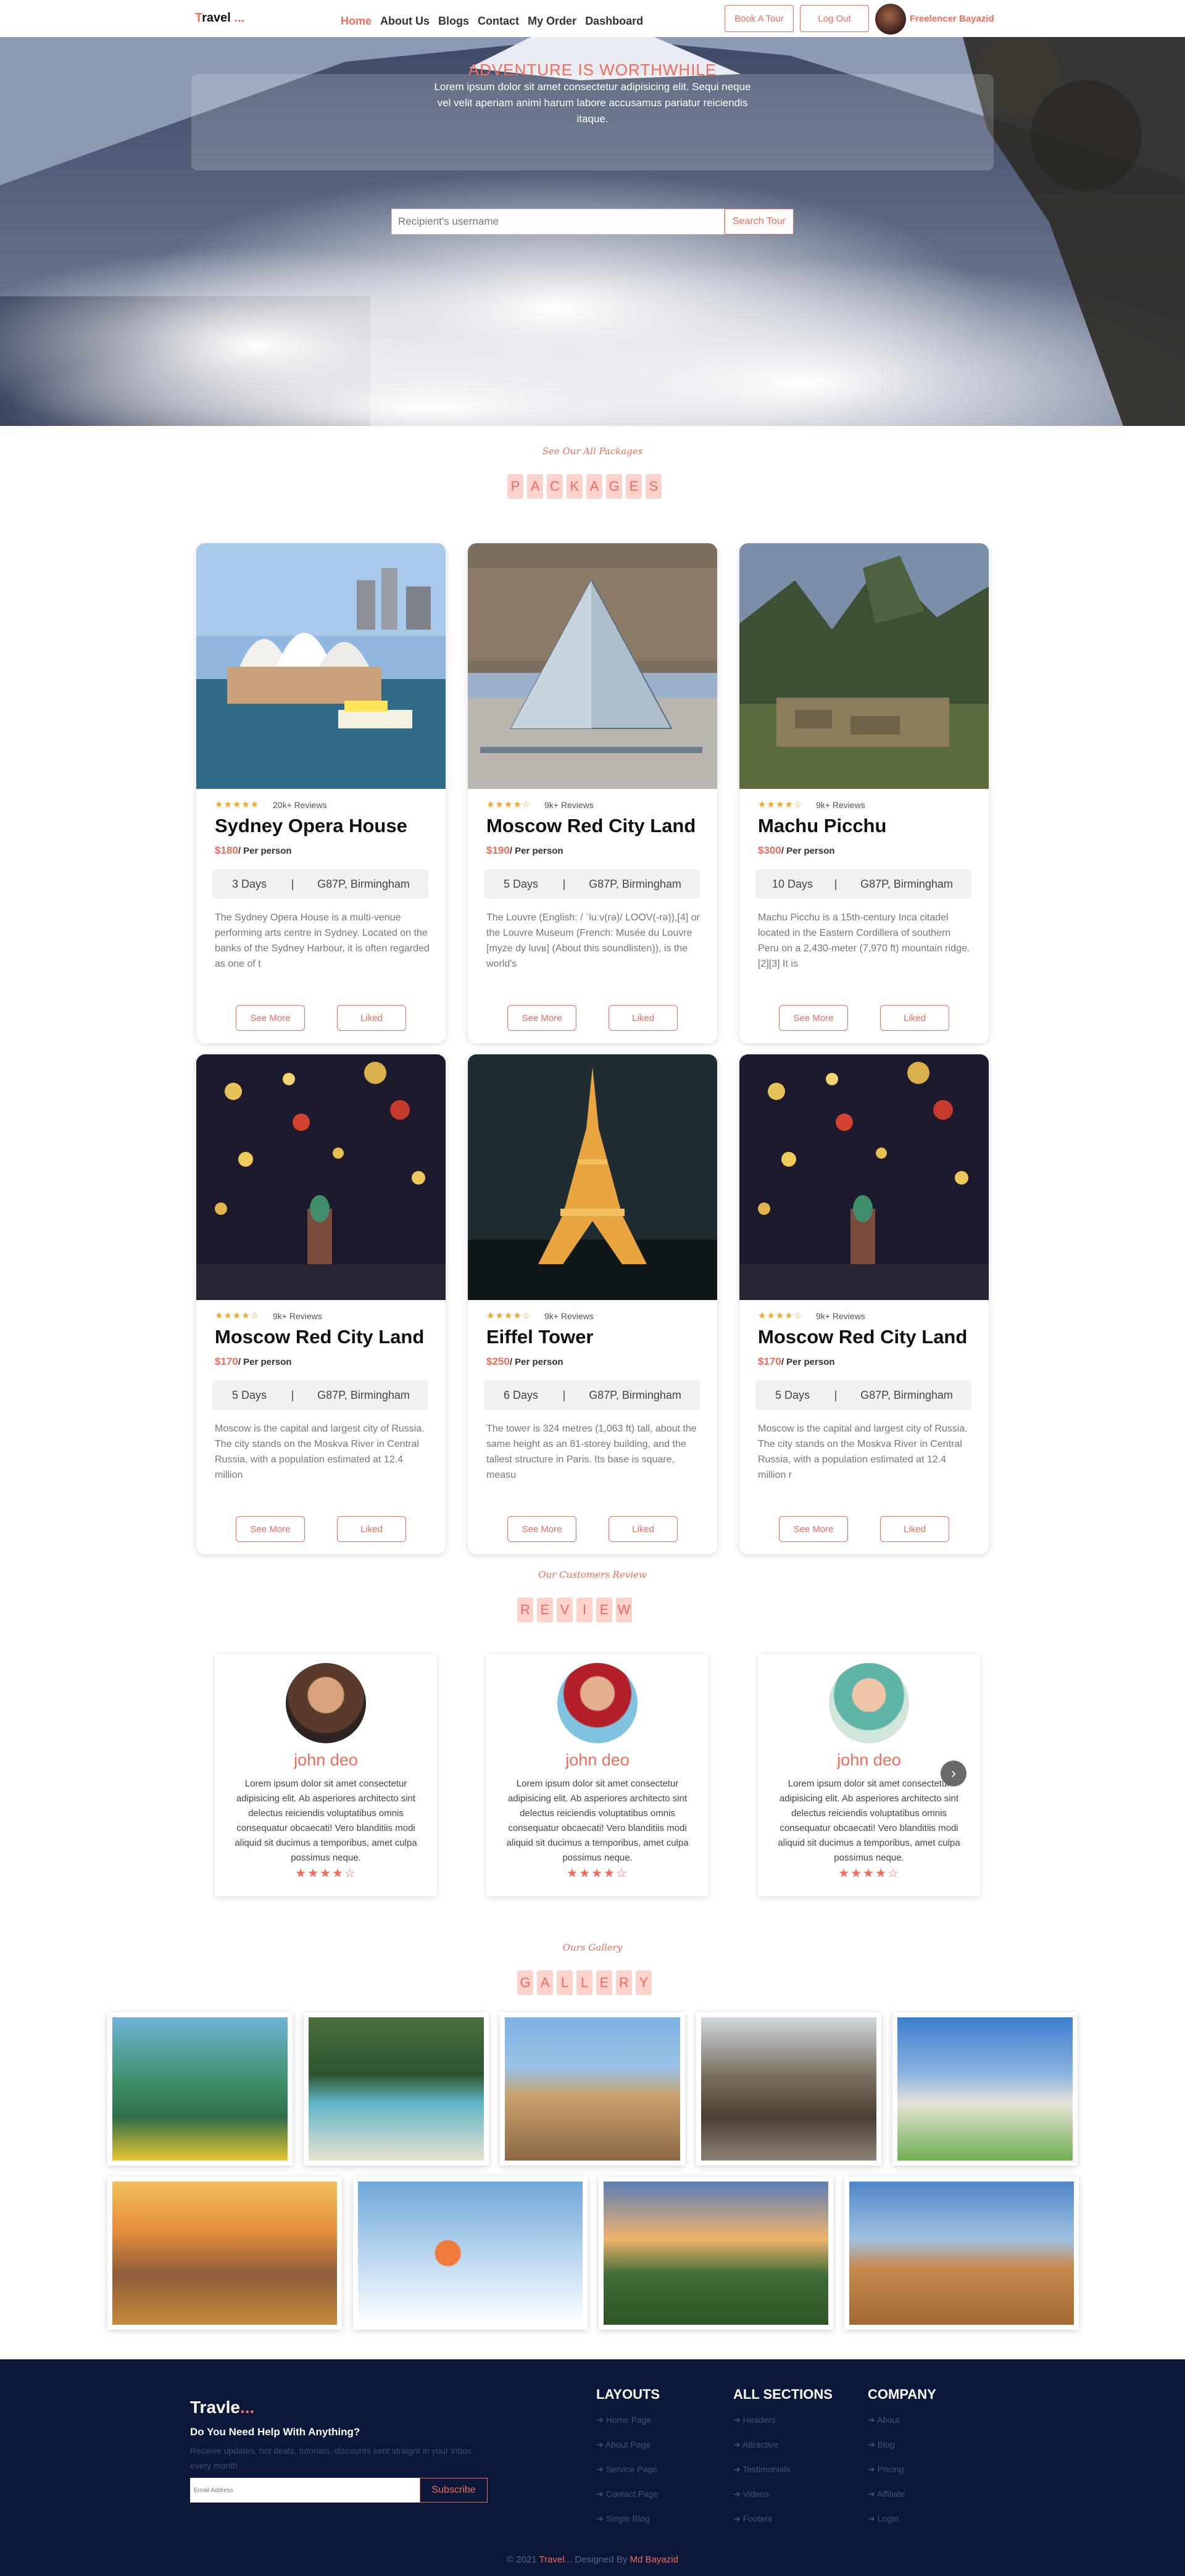 This screenshot has width=1185, height=2576. I want to click on footer-link: ➔ Home Page, so click(624, 2420).